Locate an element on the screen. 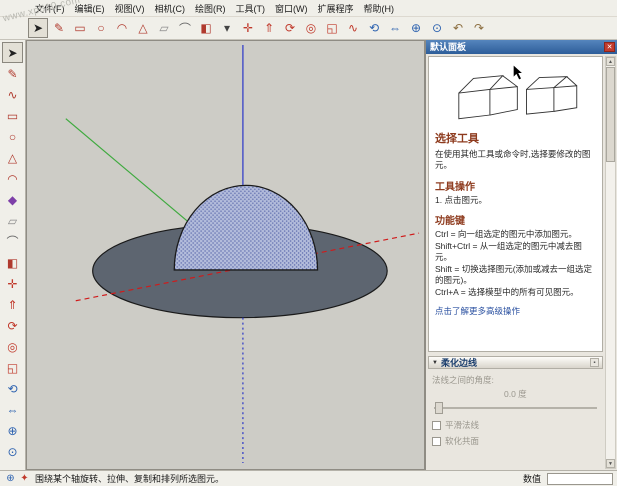 This screenshot has height=486, width=617. tool-palette: ➤ ✎ ∿ ▭ ○ △ ◠ ◆ ▱ ⌒ ◧ ✛ ⇑ ⟳ ◎ ◱ ⟲ ⇔ ⊕ ⊙ is located at coordinates (13, 255).